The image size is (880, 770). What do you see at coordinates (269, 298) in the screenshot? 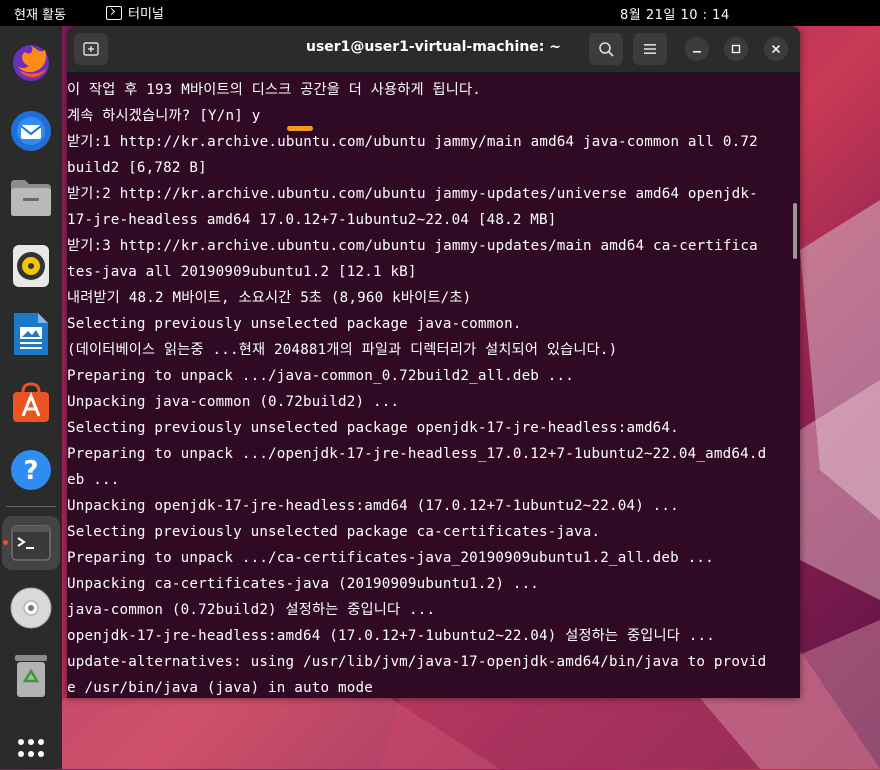
I see `terminal-line: 내려받기 48.2 M바이트, 소요시간 5초 (8,960 k바이트/초)` at bounding box center [269, 298].